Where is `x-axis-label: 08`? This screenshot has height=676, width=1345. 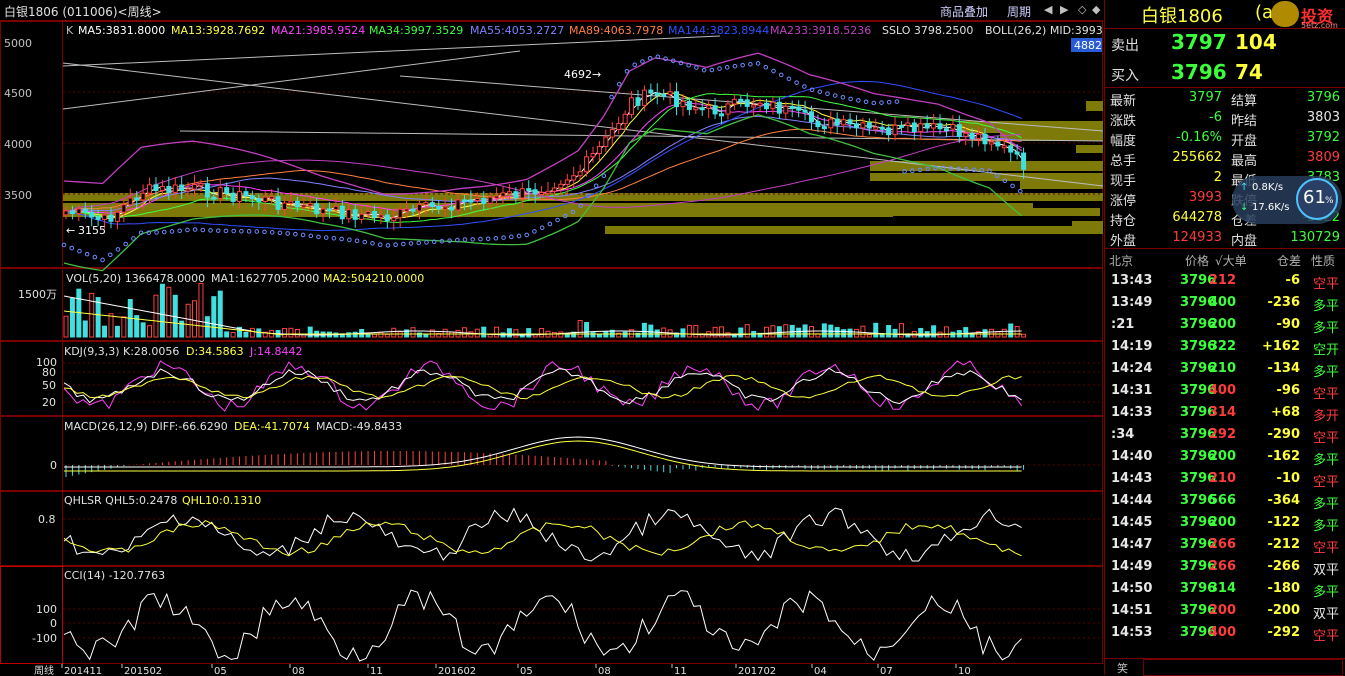 x-axis-label: 08 is located at coordinates (604, 670).